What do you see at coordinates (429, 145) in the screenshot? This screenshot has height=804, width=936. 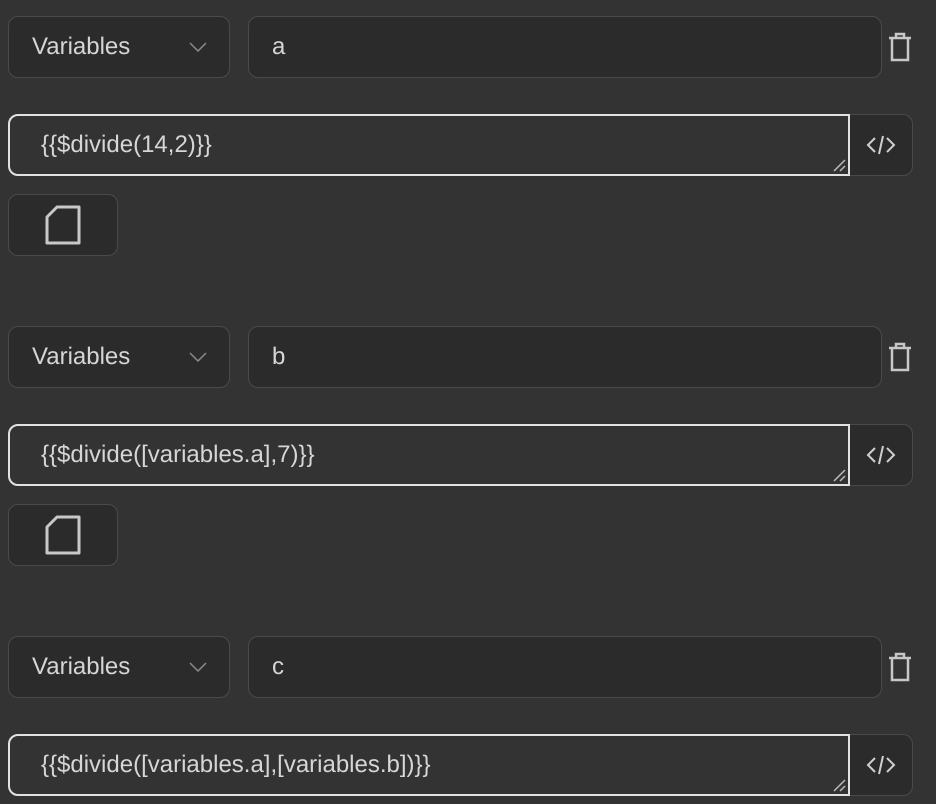 I see `expression-field: {{$divide(14,2)}}` at bounding box center [429, 145].